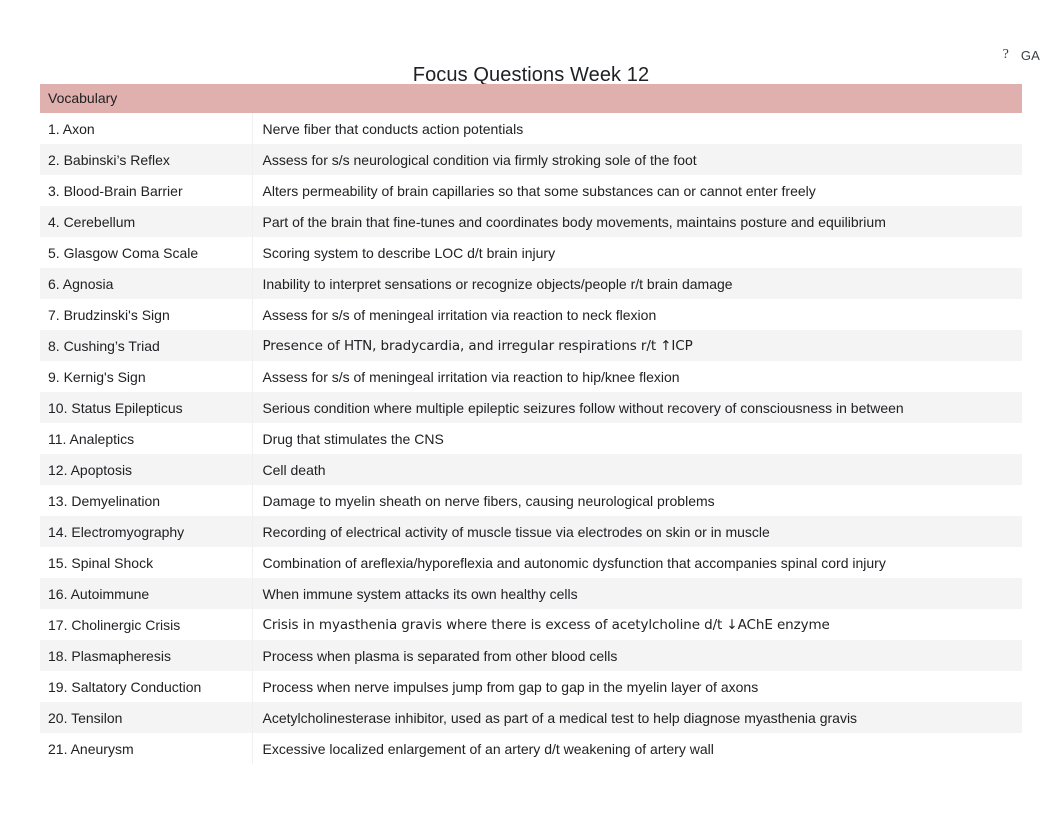 This screenshot has height=822, width=1062. What do you see at coordinates (146, 376) in the screenshot?
I see `vocabulary-term: 9. Kernig's Sign` at bounding box center [146, 376].